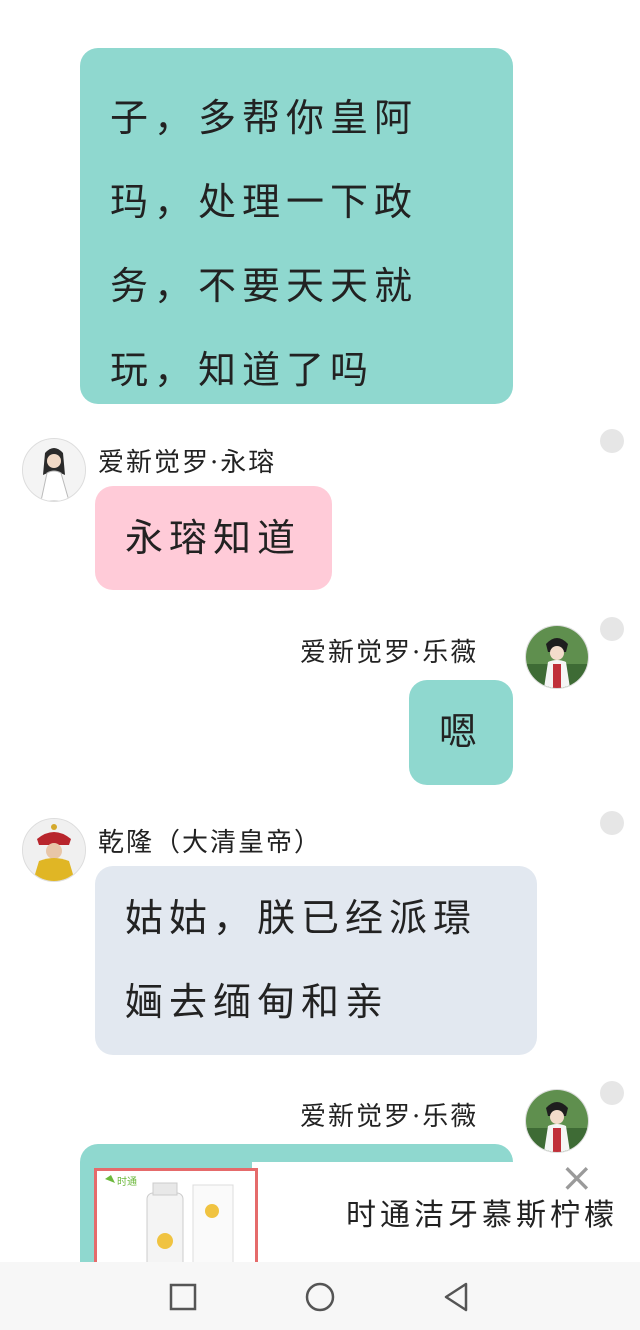 The width and height of the screenshot is (640, 1330). What do you see at coordinates (264, 244) in the screenshot?
I see `message-text: 子，多帮你皇阿 玛，处理一下政 务，不要天天就 玩，知道了吗` at bounding box center [264, 244].